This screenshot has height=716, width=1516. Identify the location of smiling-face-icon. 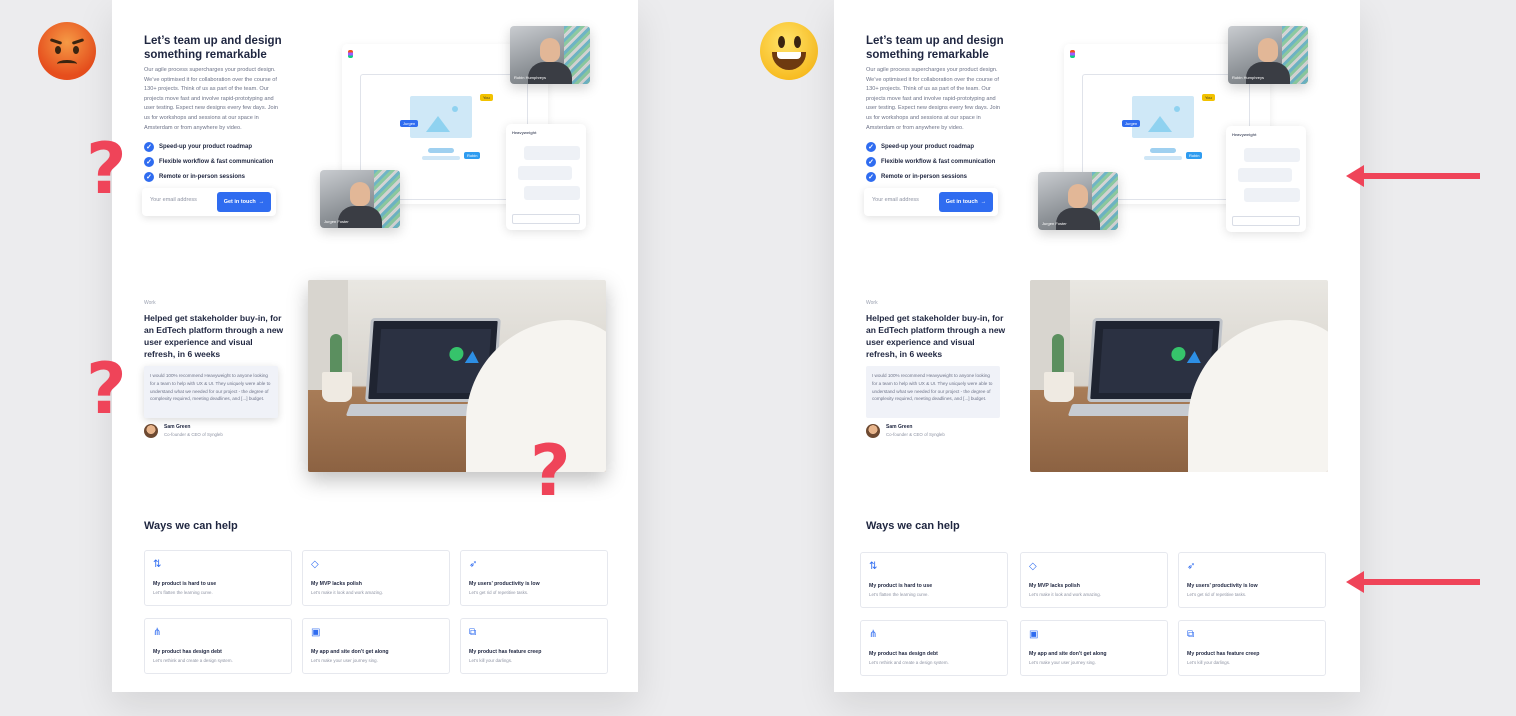
(789, 51).